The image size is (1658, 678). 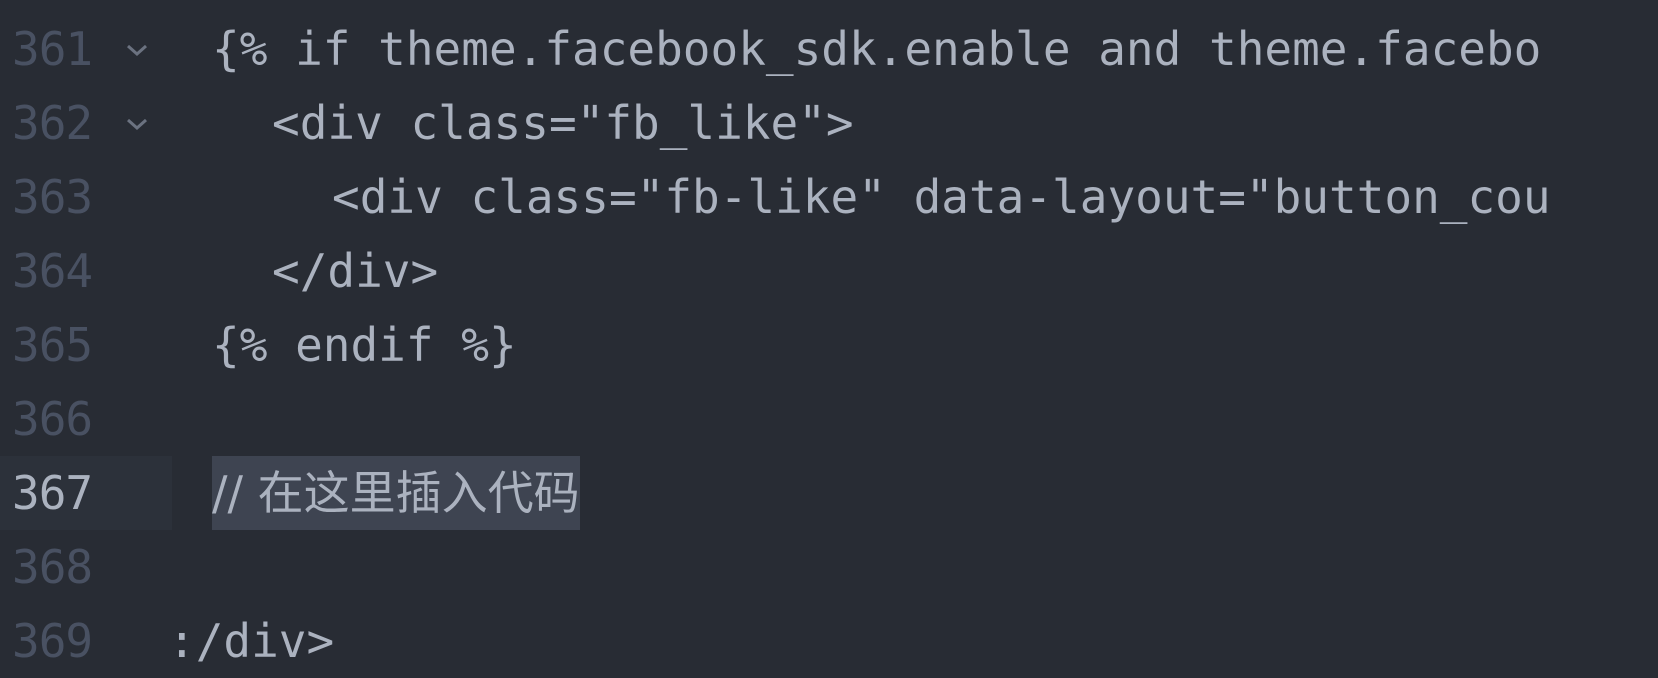 I want to click on line-number: 365, so click(x=52, y=345).